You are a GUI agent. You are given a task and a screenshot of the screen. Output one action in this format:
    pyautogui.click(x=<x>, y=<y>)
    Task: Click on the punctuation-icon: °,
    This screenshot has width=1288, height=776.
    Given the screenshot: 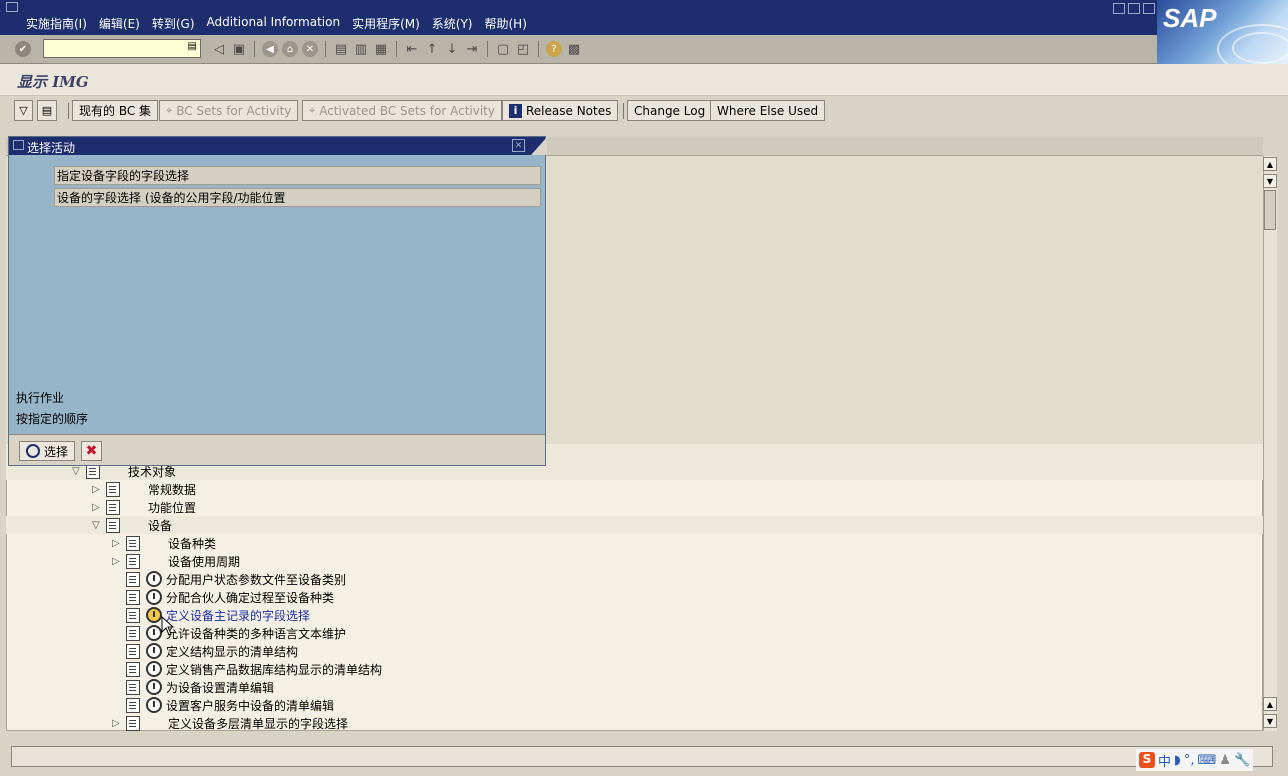 What is the action you would take?
    pyautogui.click(x=1189, y=760)
    